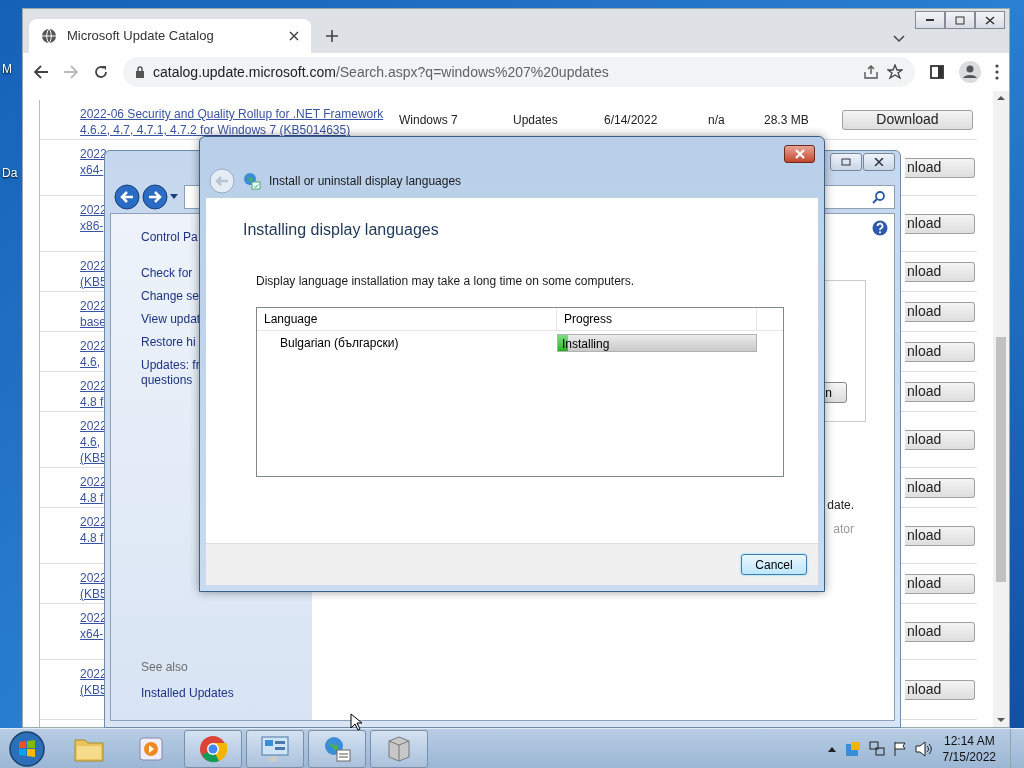  I want to click on profile-icon, so click(970, 72).